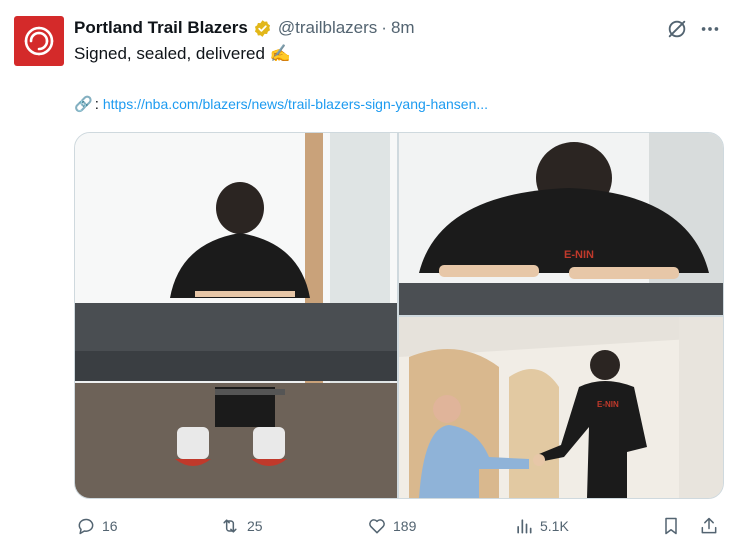  Describe the element at coordinates (554, 526) in the screenshot. I see `views-count: 5.1K` at that location.